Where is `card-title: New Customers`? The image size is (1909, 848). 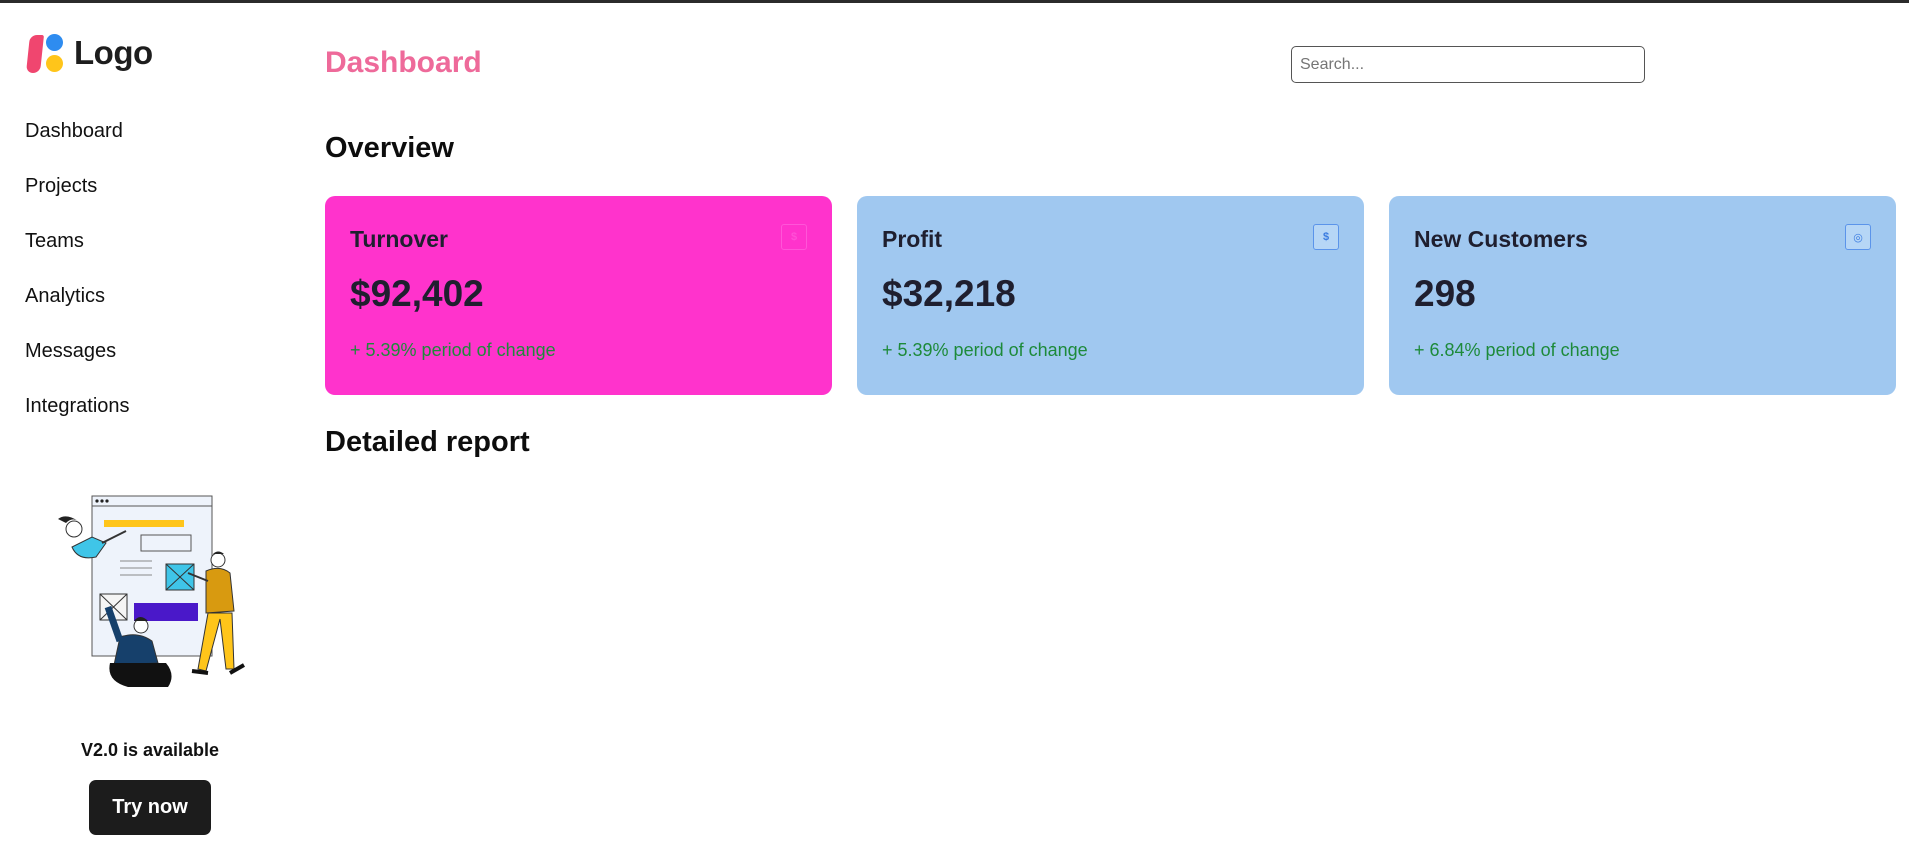 card-title: New Customers is located at coordinates (1501, 239).